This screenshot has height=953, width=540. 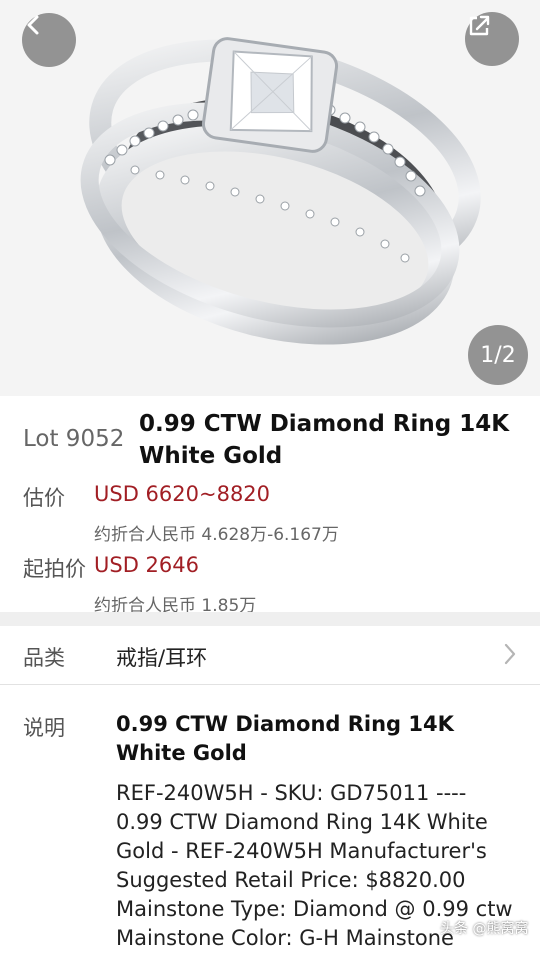 I want to click on starting-bid-label: 起拍价, so click(x=54, y=569).